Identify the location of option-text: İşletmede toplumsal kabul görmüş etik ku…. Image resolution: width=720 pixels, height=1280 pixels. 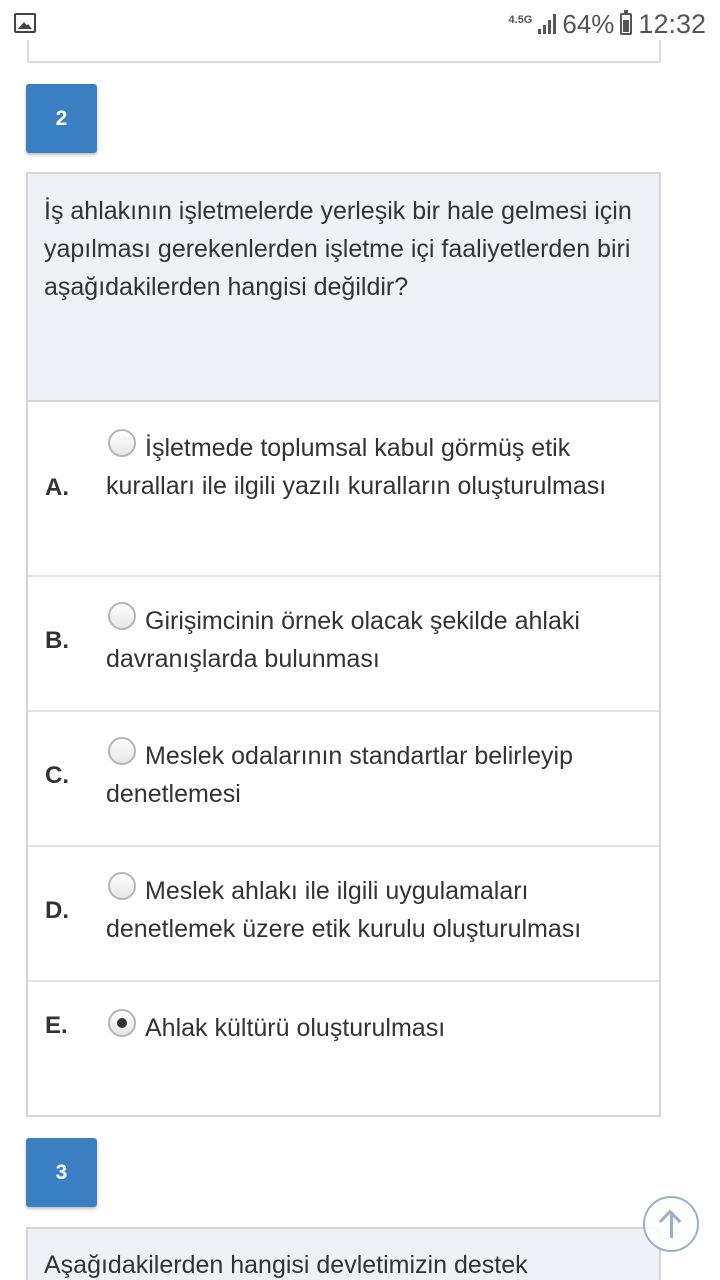
(356, 467).